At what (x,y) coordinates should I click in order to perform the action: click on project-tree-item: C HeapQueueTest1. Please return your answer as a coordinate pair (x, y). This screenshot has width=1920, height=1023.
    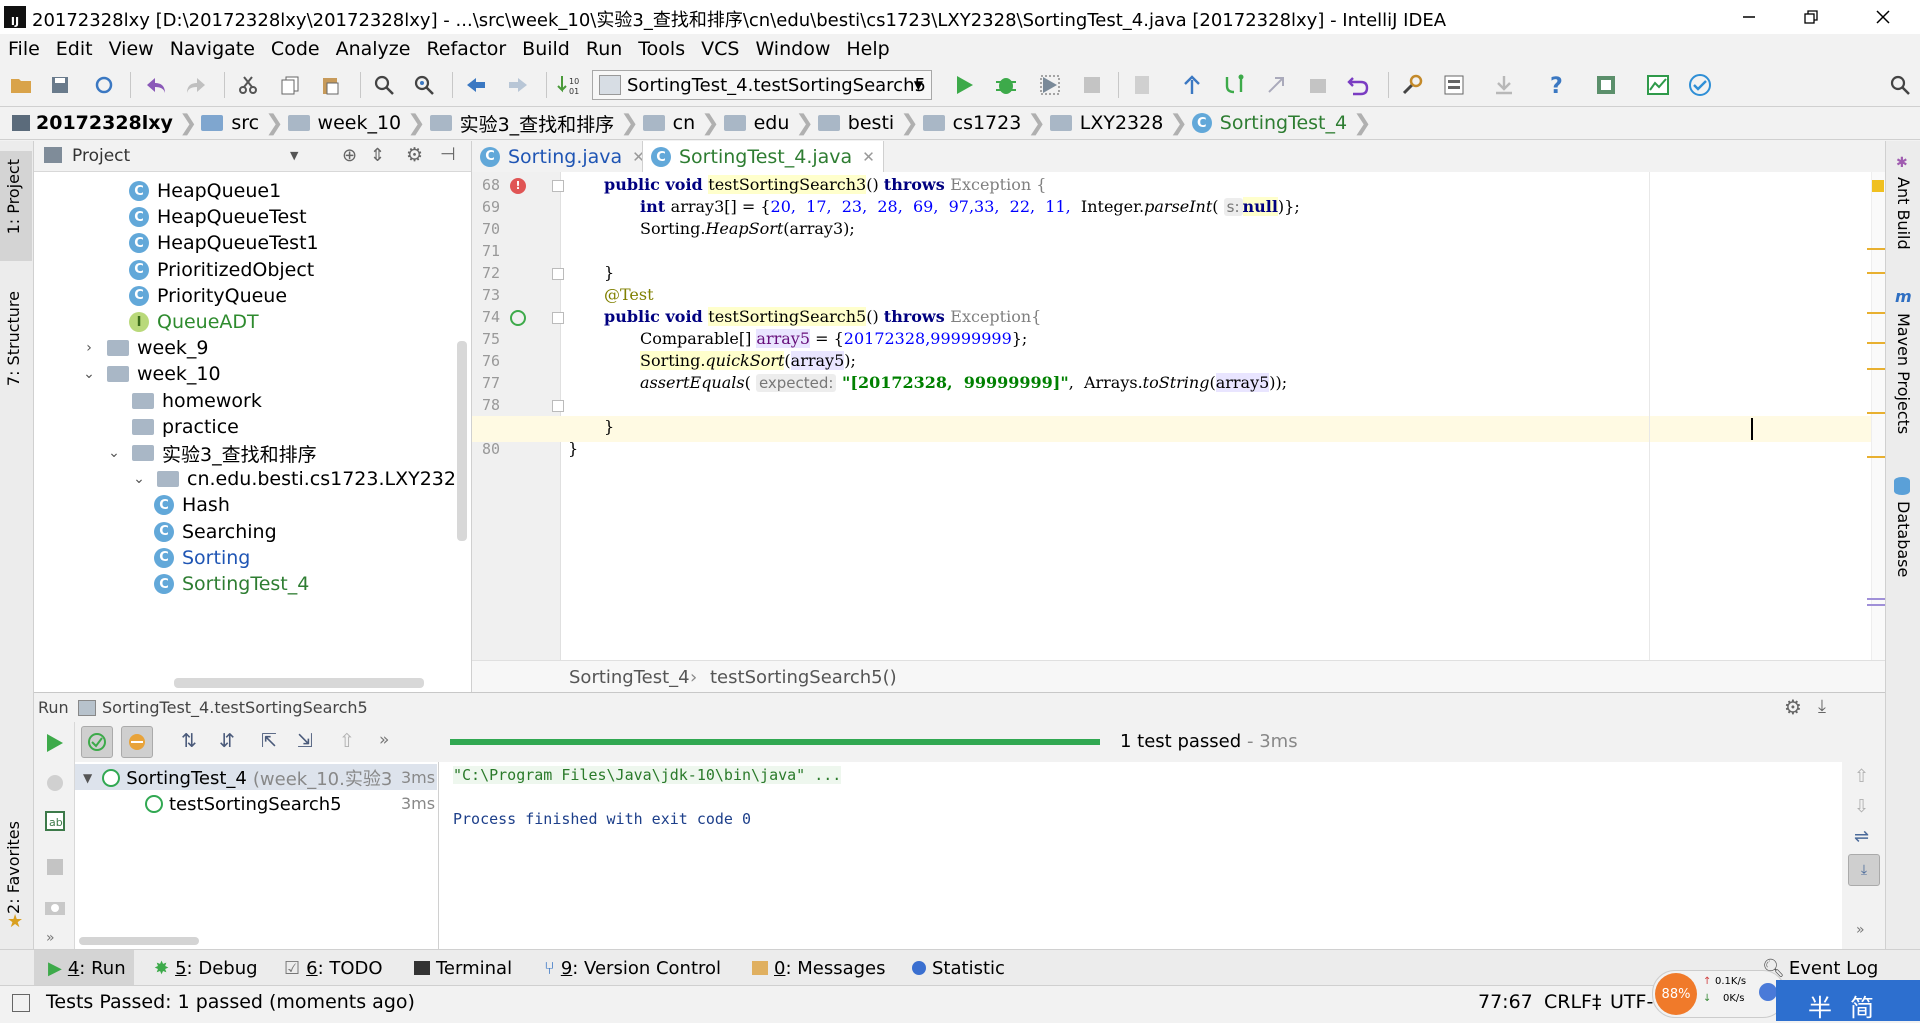
    Looking at the image, I should click on (224, 243).